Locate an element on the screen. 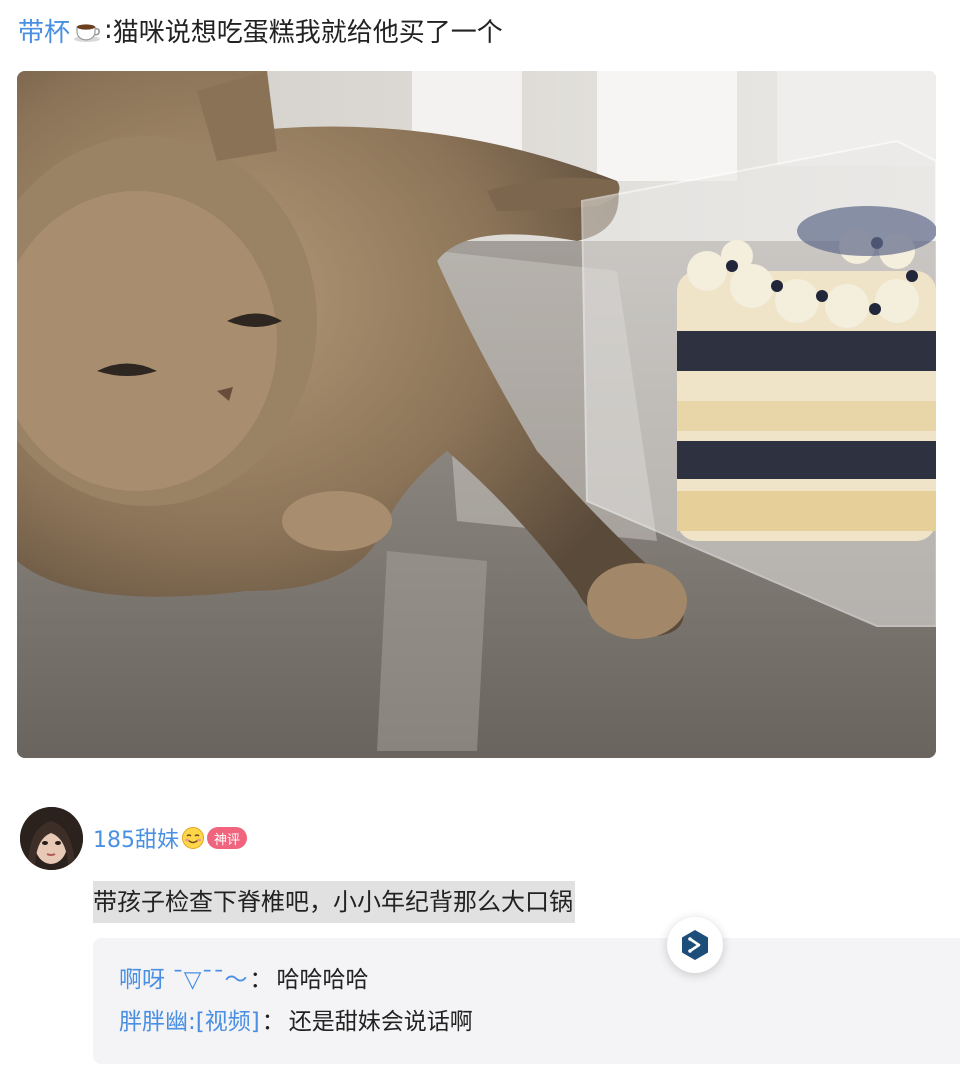  post-header: 带杯 : 猫咪说想吃蛋糕我就给他买了一个 is located at coordinates (260, 30).